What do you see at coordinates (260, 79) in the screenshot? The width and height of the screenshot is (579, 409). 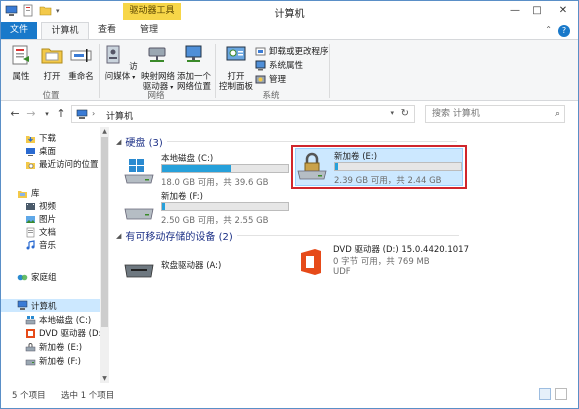 I see `manage-icon` at bounding box center [260, 79].